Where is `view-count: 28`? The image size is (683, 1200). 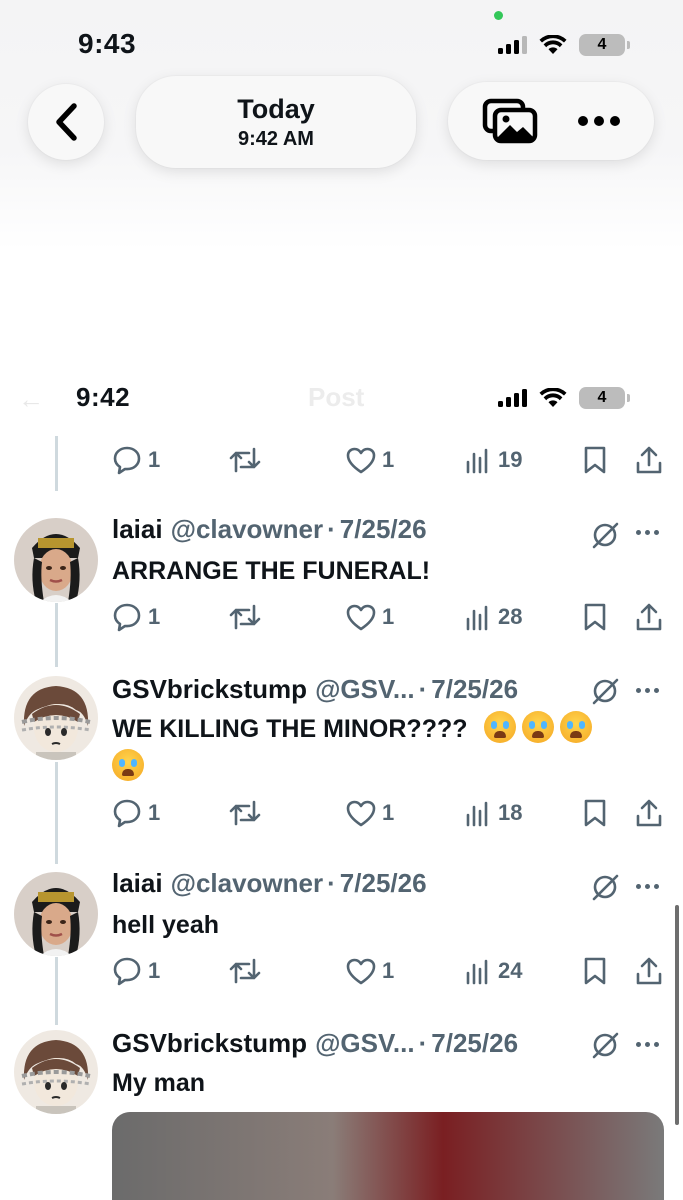 view-count: 28 is located at coordinates (510, 616).